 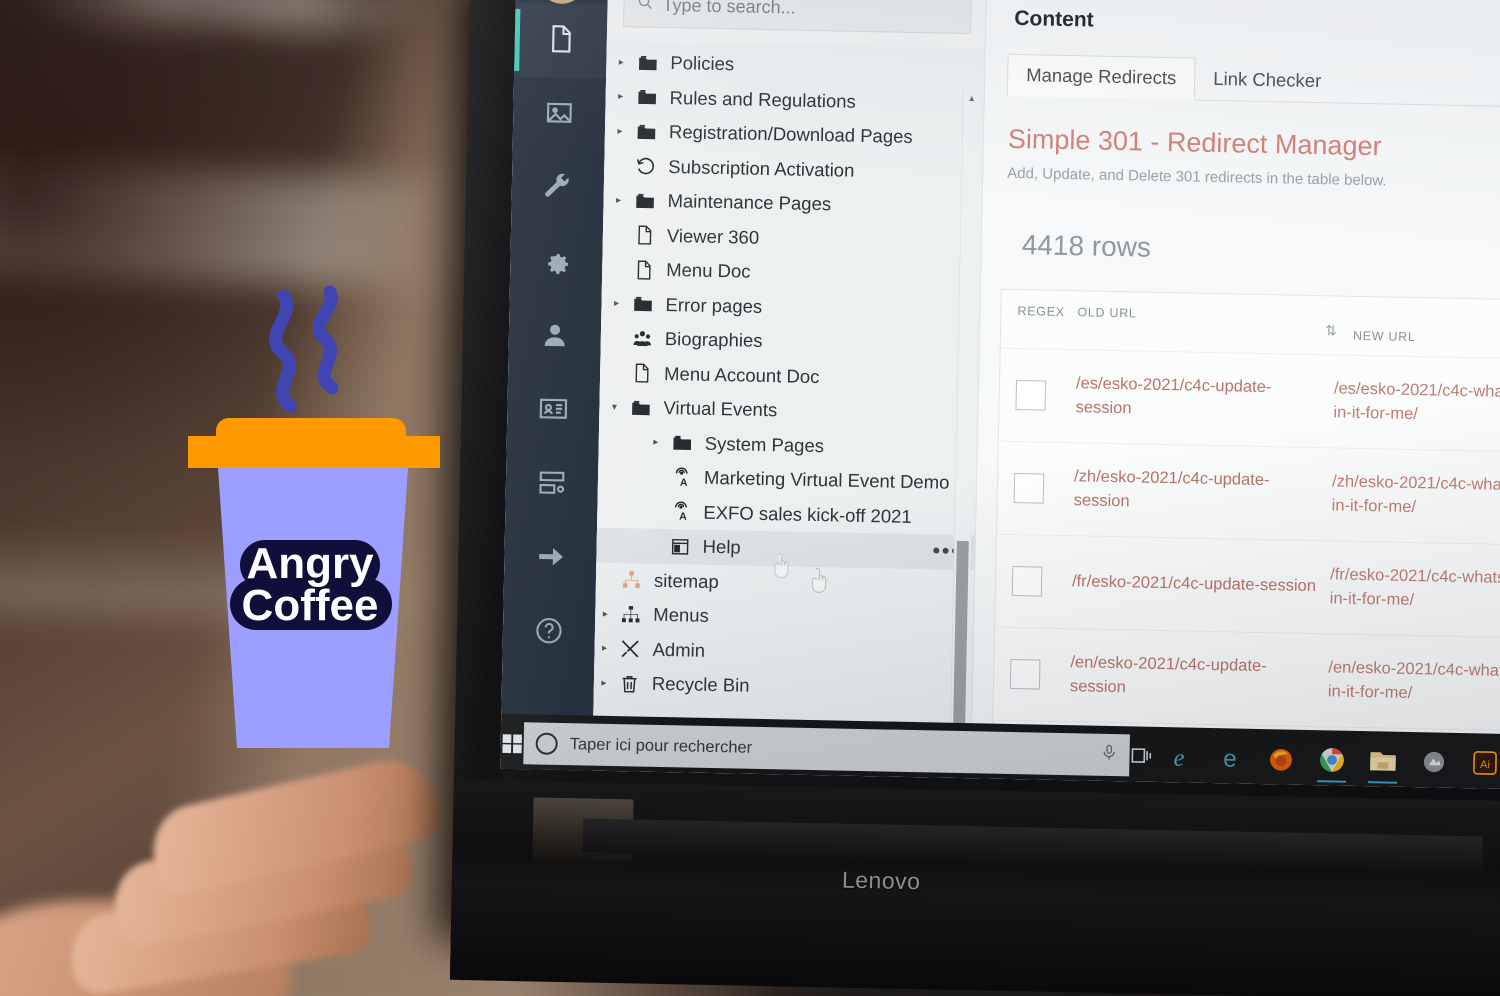 What do you see at coordinates (1194, 584) in the screenshot?
I see `cell-old-url: /fr/esko-2021/c4c-update-session` at bounding box center [1194, 584].